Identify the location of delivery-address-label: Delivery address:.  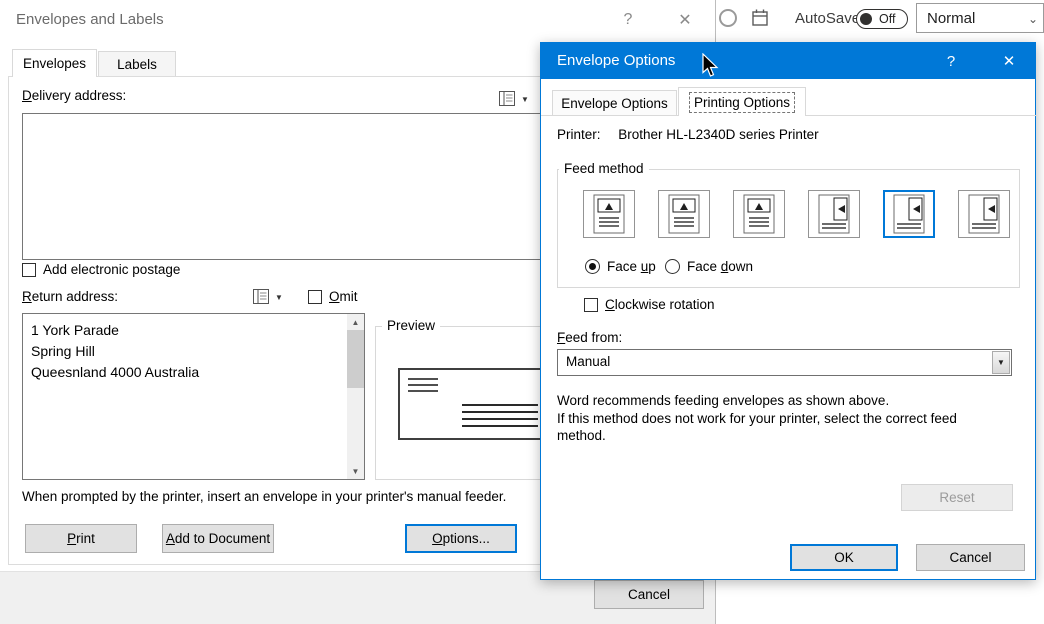
(74, 95).